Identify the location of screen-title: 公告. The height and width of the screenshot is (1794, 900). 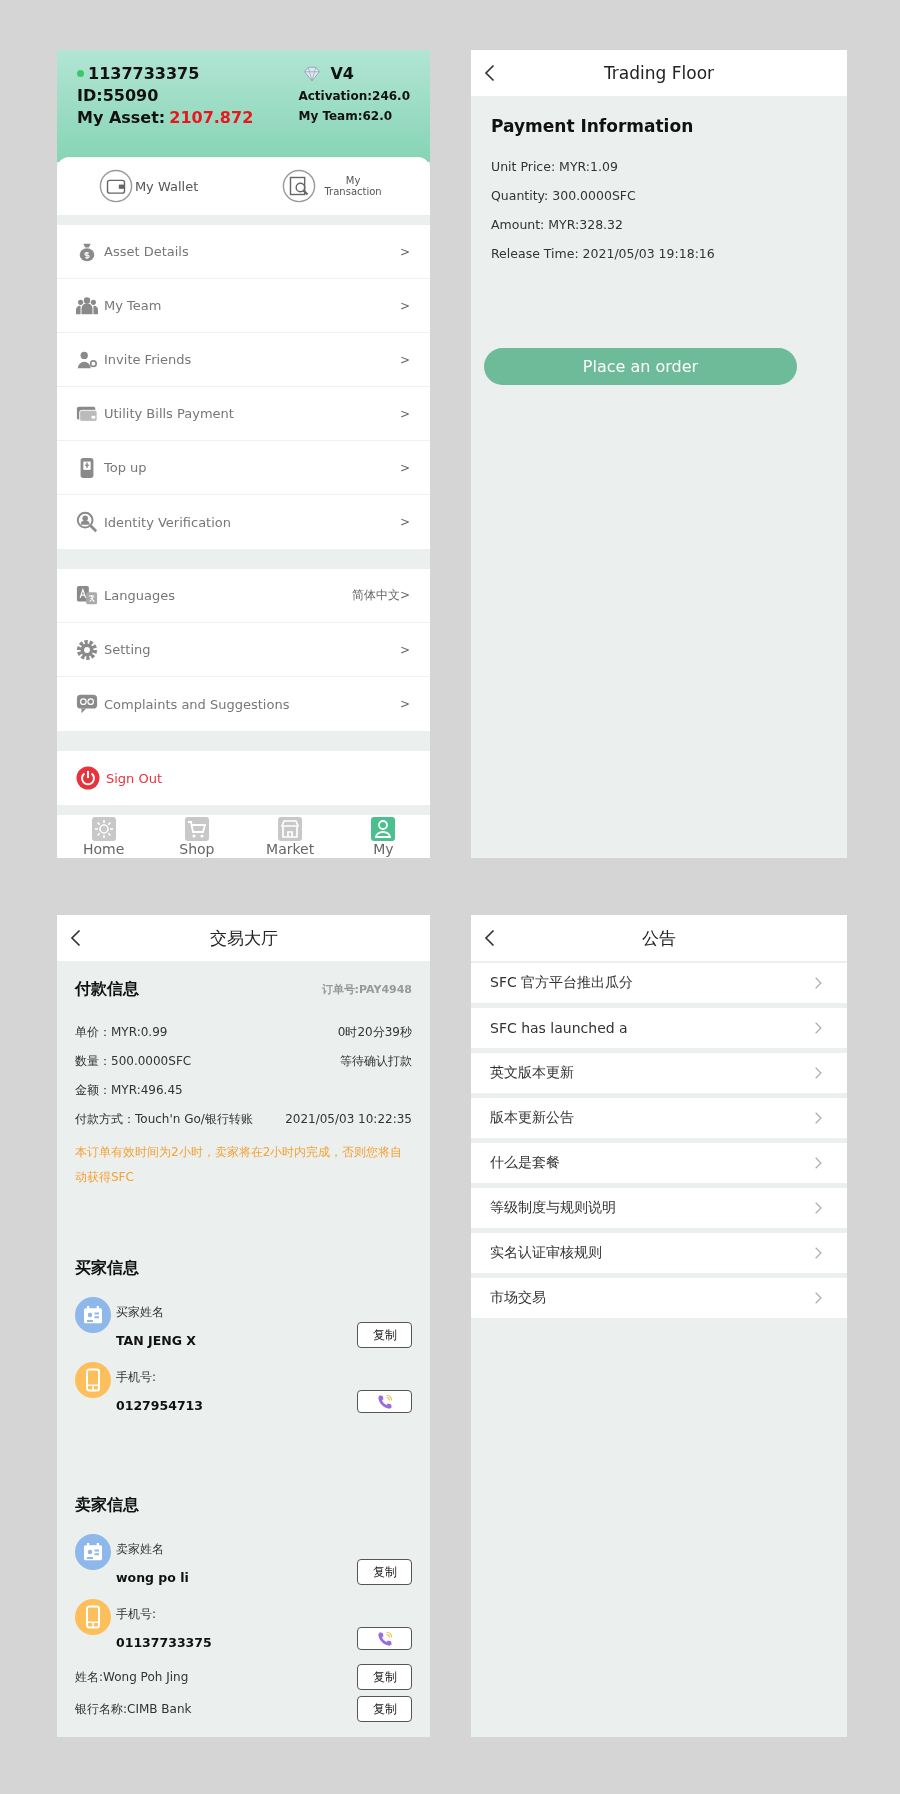
(659, 938).